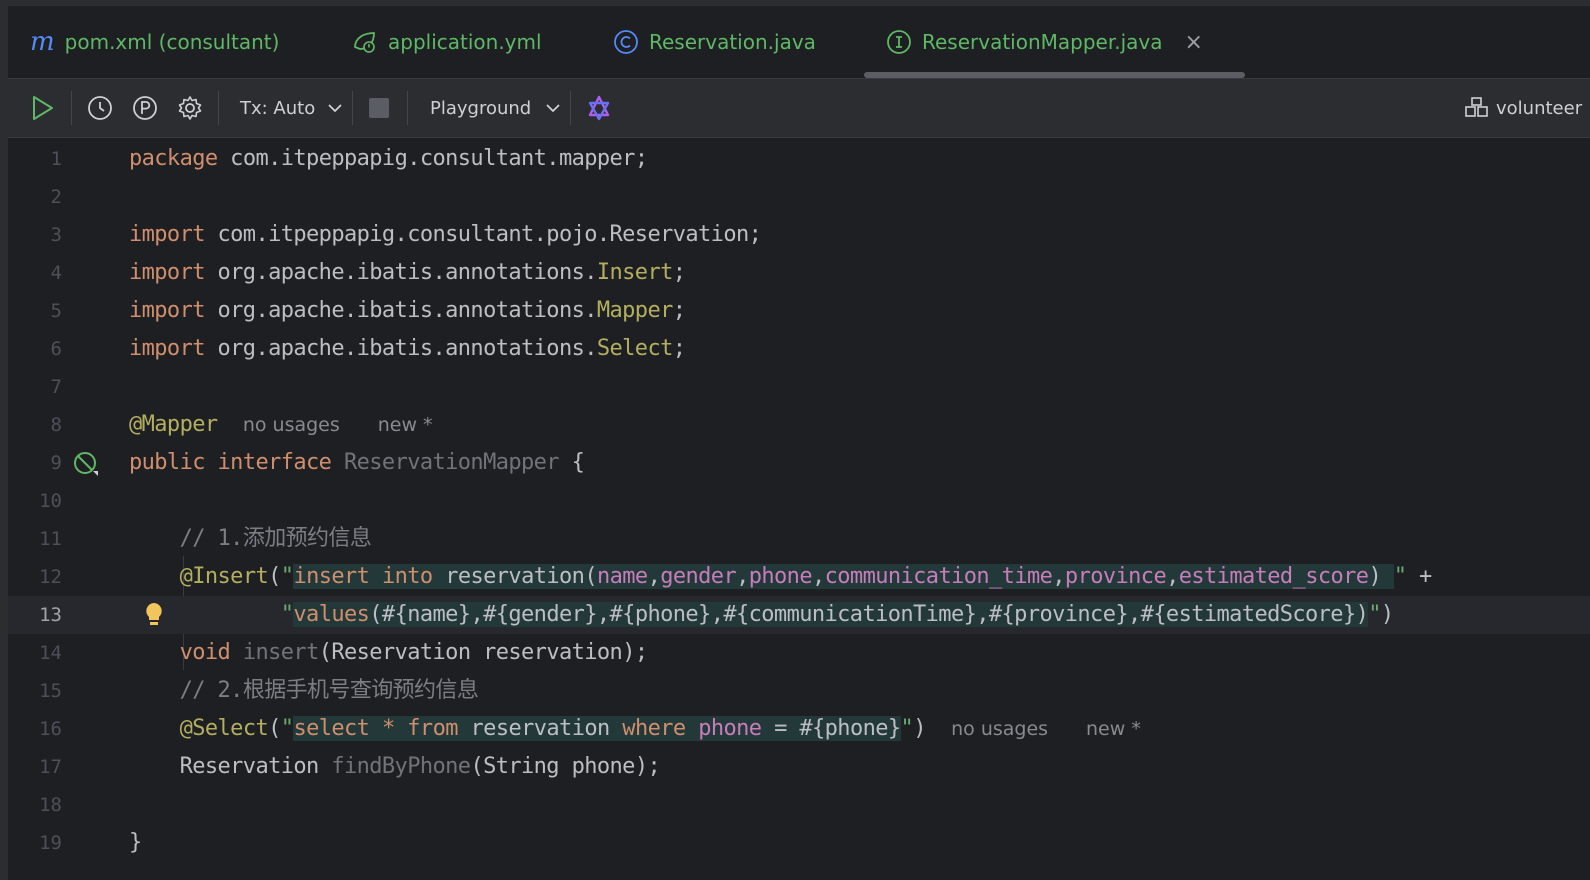 The width and height of the screenshot is (1590, 880). What do you see at coordinates (56, 235) in the screenshot?
I see `line-number: 3` at bounding box center [56, 235].